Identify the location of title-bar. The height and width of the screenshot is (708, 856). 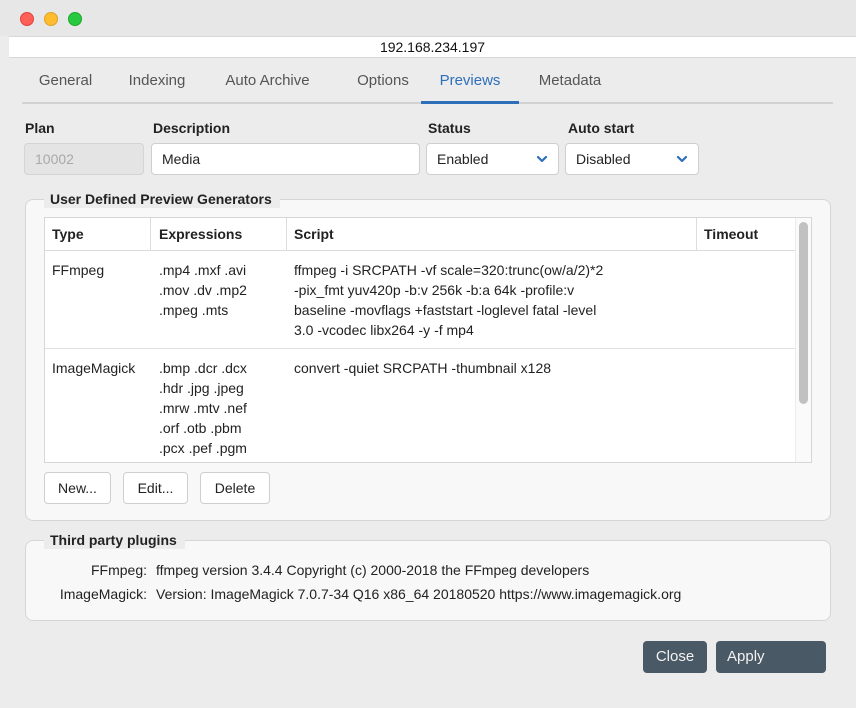
(428, 18).